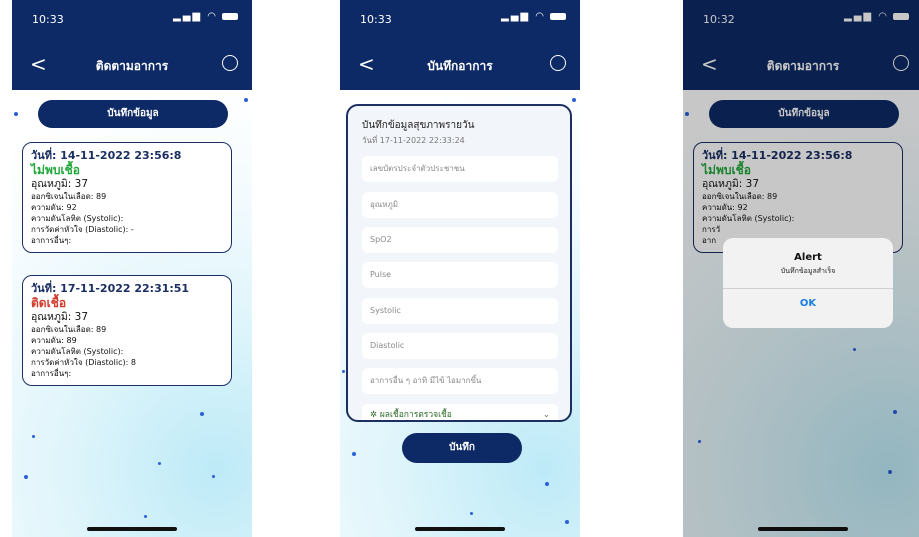 This screenshot has width=919, height=537. I want to click on form-title: บันทึกข้อมูลสุขภาพรายวัน, so click(418, 125).